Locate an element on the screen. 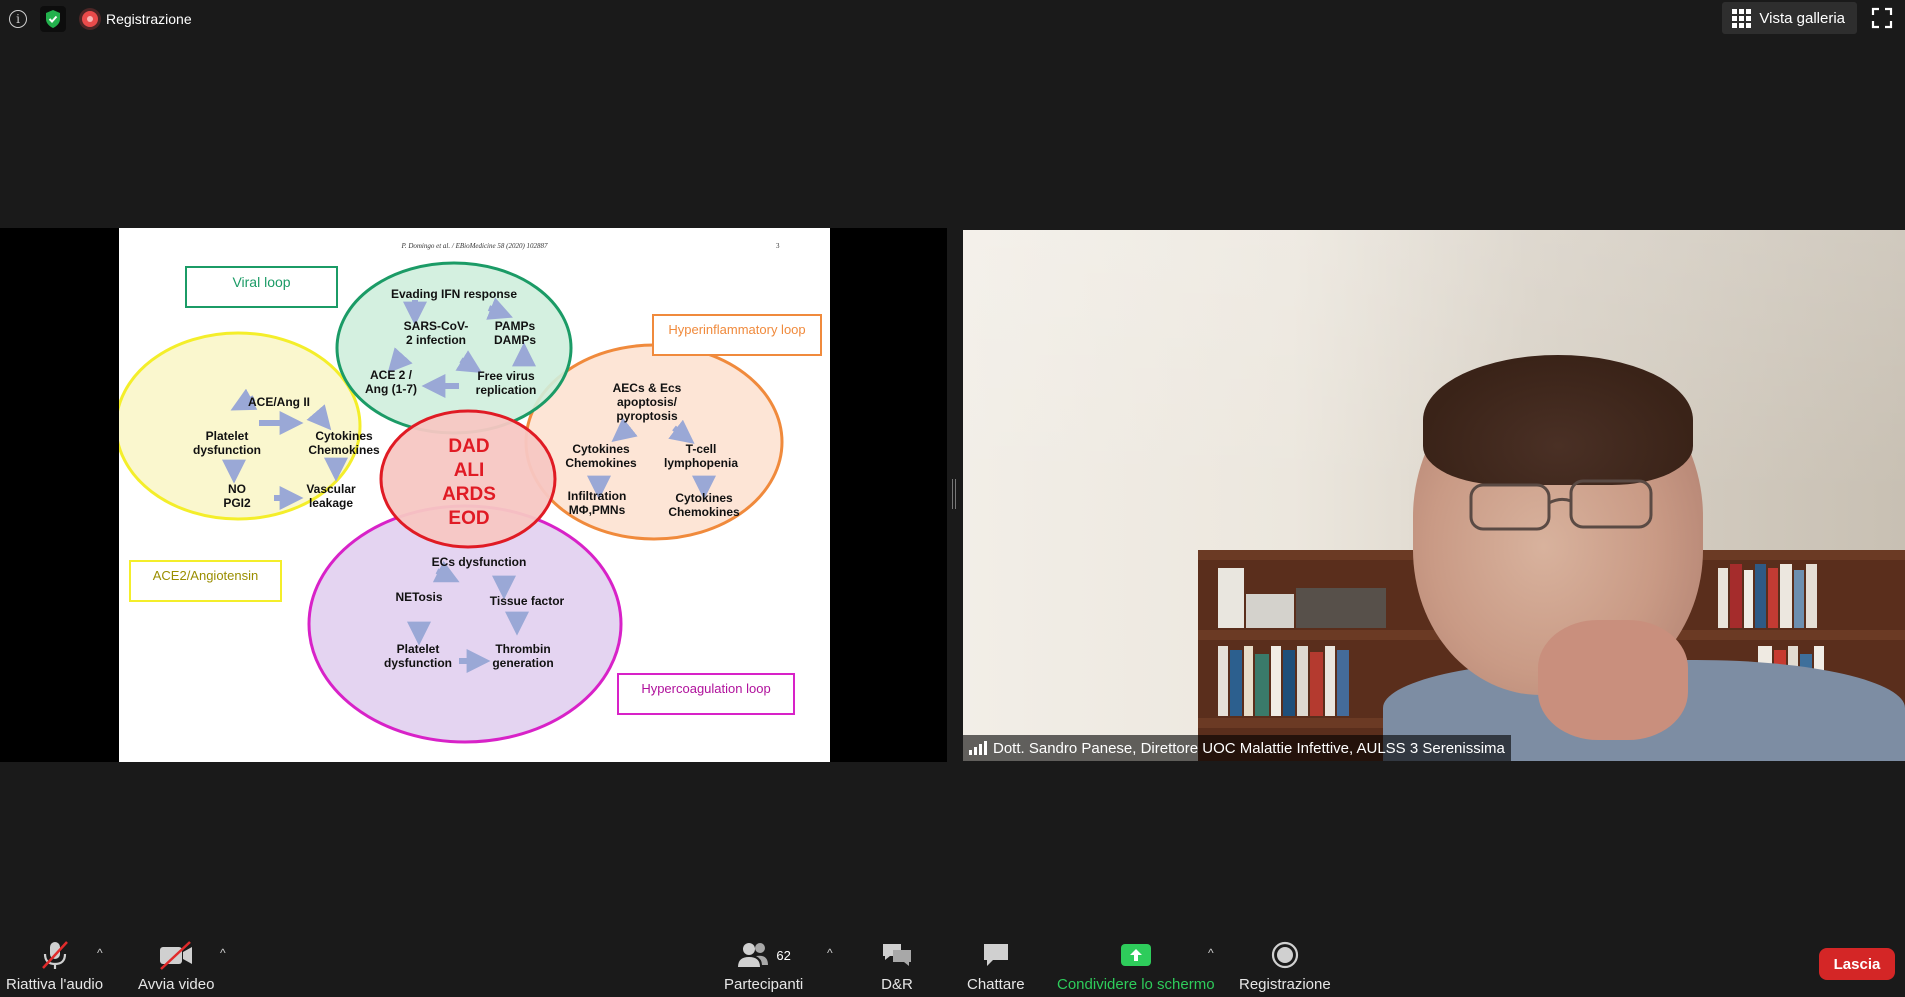  qa-button: D&R is located at coordinates (897, 965).